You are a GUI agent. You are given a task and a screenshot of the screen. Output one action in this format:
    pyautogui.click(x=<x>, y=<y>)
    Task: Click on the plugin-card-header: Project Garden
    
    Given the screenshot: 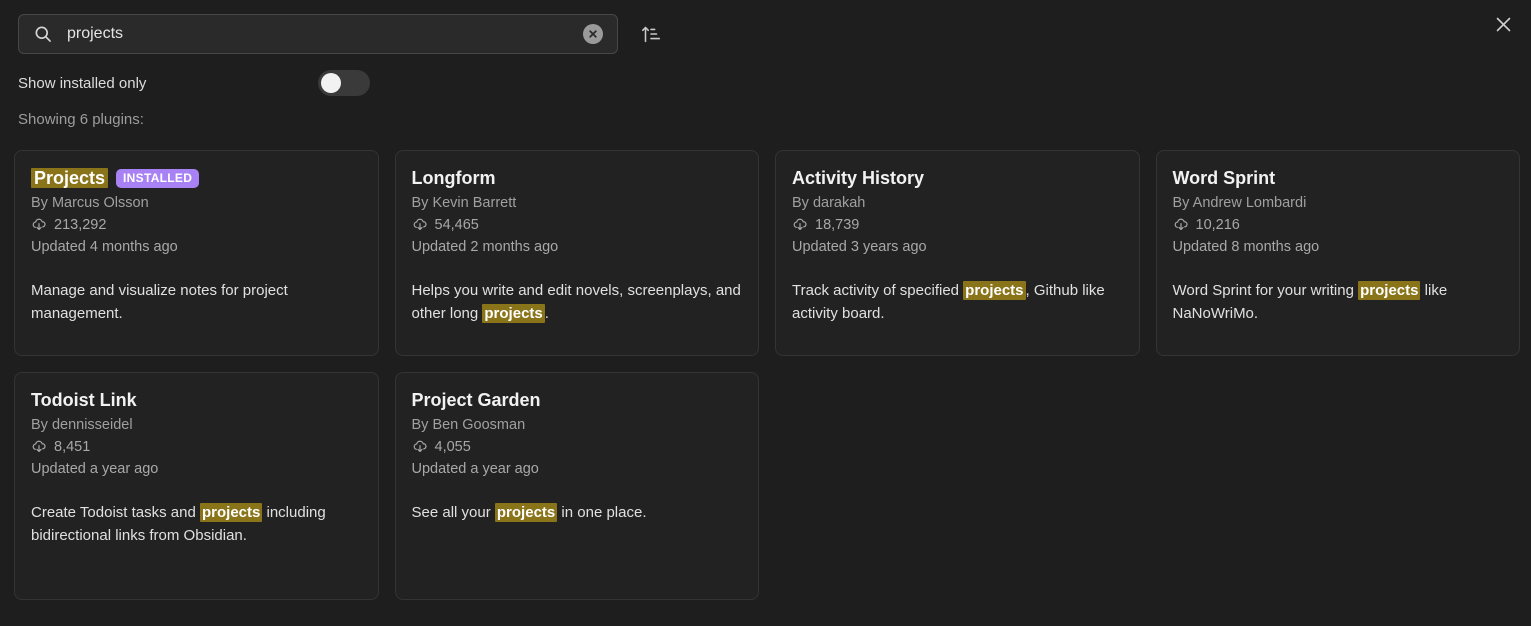 What is the action you would take?
    pyautogui.click(x=577, y=400)
    